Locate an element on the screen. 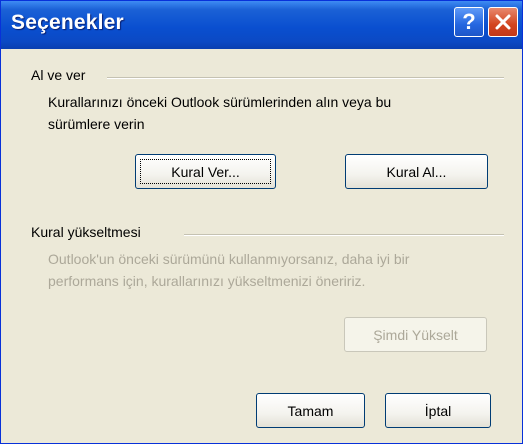  close-x-icon is located at coordinates (503, 22).